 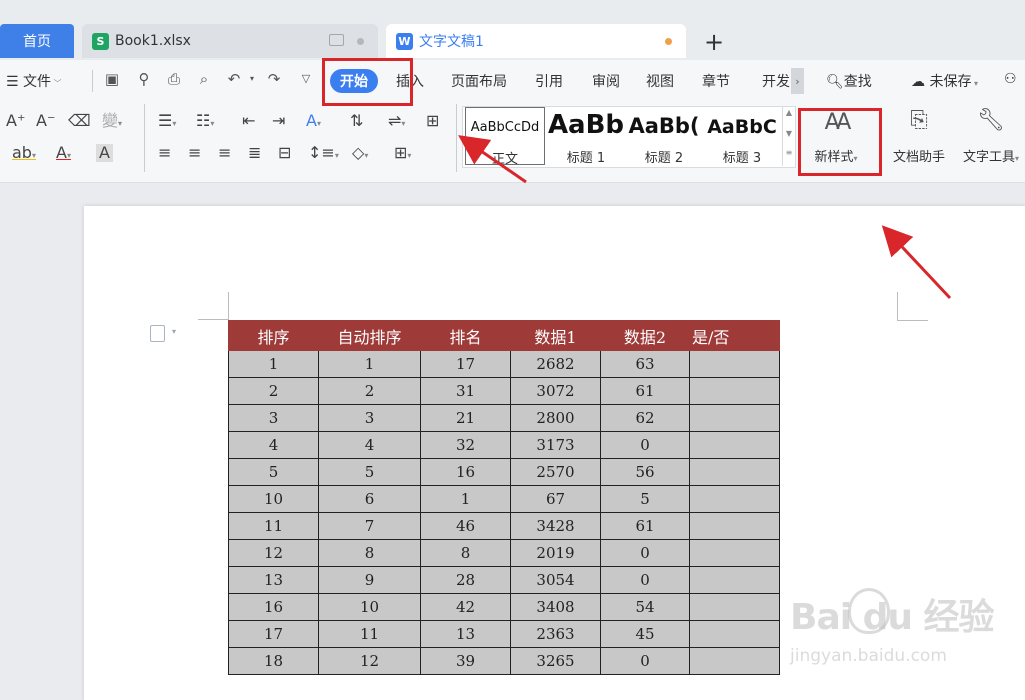 I want to click on annotation-arrows, so click(x=705, y=217).